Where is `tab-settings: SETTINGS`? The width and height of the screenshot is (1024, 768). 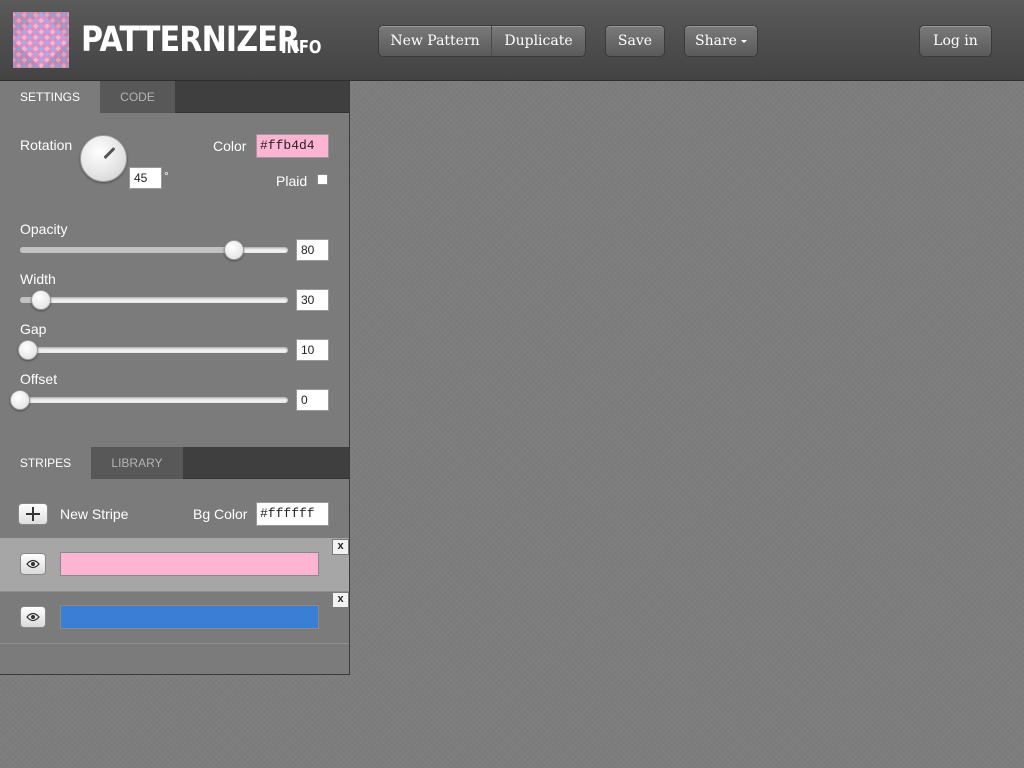 tab-settings: SETTINGS is located at coordinates (50, 97).